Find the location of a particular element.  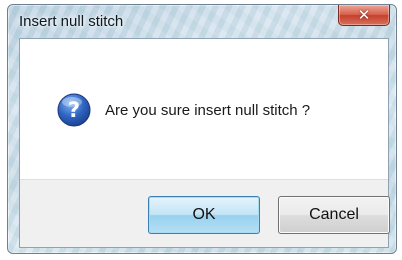

question-icon: ? is located at coordinates (74, 110).